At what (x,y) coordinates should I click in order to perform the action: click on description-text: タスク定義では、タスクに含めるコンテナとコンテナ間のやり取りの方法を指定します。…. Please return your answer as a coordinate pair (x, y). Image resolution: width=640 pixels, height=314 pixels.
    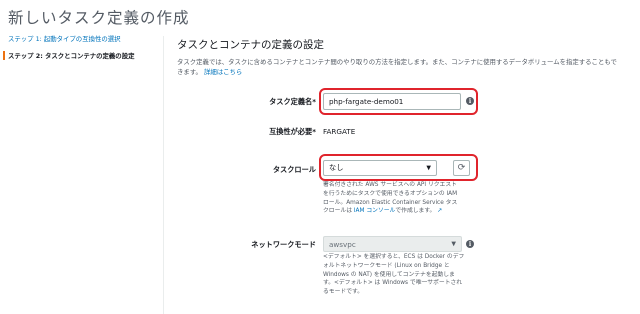
    Looking at the image, I should click on (397, 67).